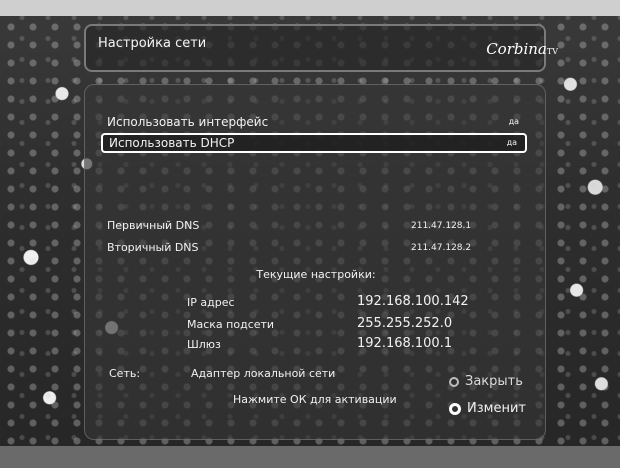 The image size is (620, 468). I want to click on info-row-gateway: Шлюз 192.168.100.1, so click(316, 345).